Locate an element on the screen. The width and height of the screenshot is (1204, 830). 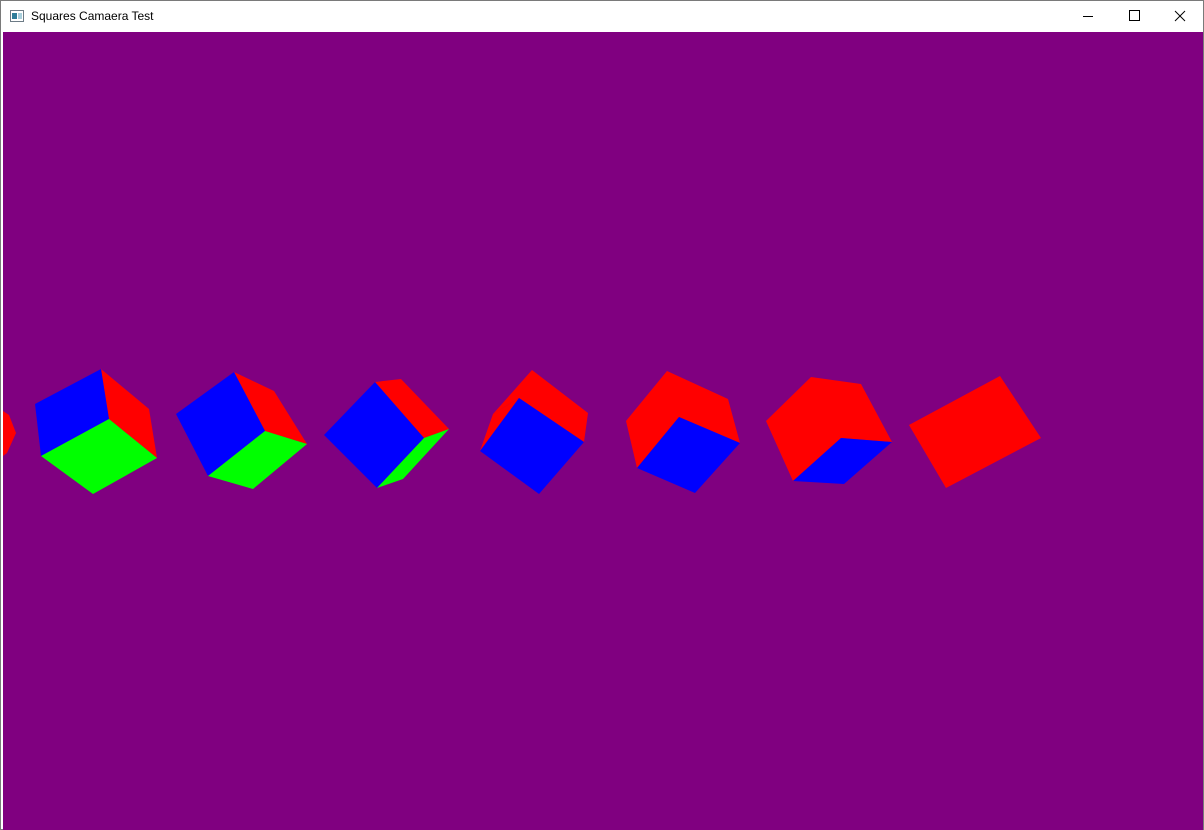
app-icon is located at coordinates (17, 15).